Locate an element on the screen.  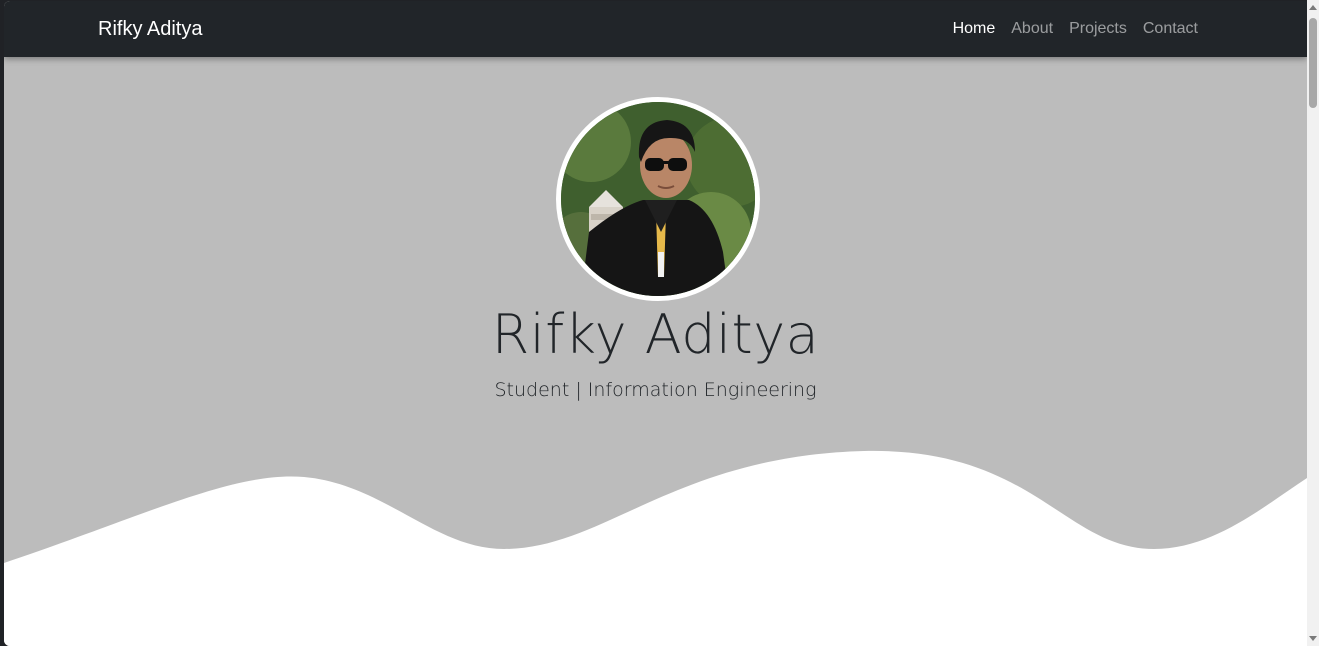
nav-link-about: About is located at coordinates (1032, 29).